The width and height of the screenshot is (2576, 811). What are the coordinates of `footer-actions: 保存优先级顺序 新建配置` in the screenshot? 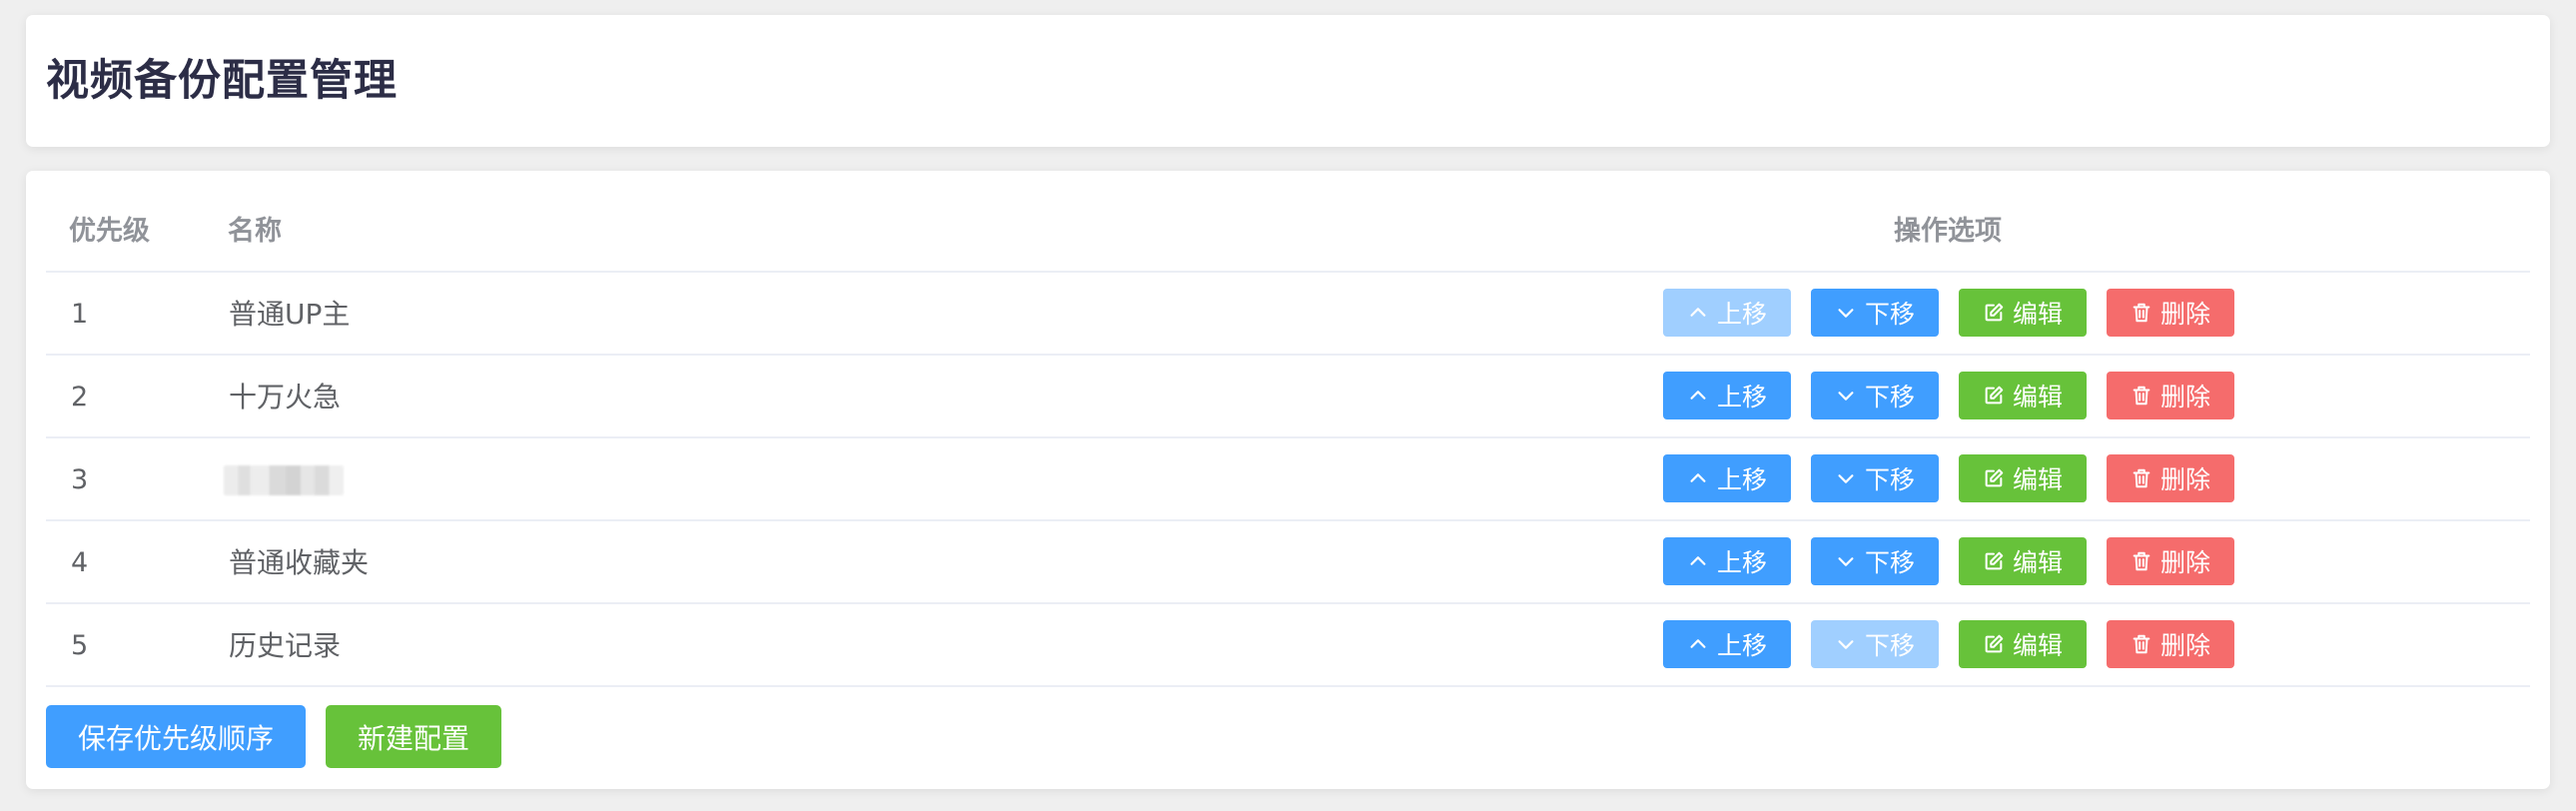 It's located at (274, 736).